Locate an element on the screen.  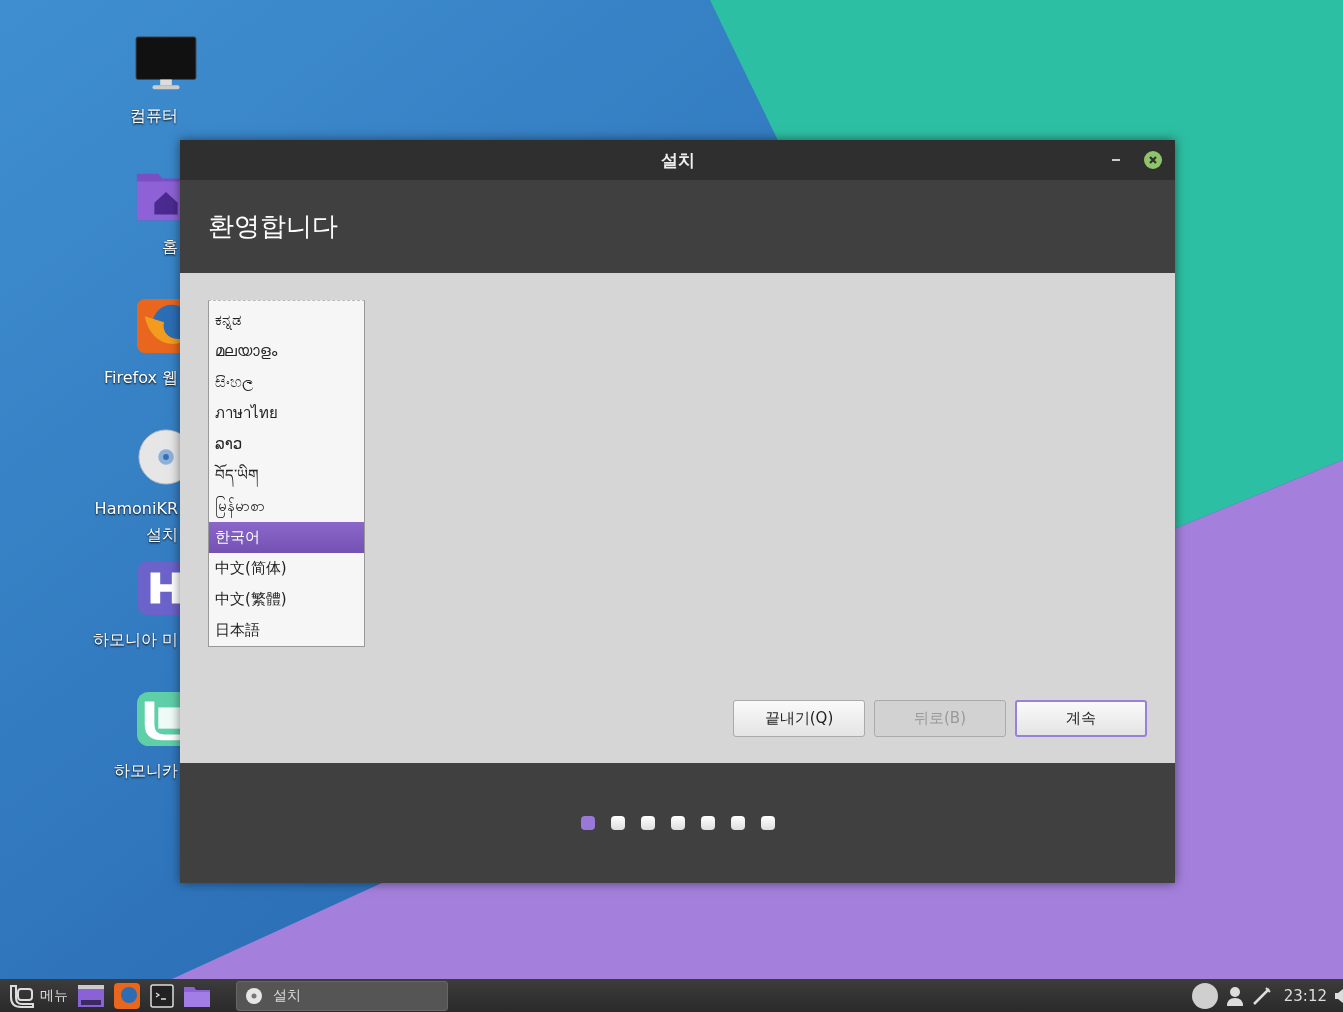
language-item: မြန်မာစာ is located at coordinates (286, 506).